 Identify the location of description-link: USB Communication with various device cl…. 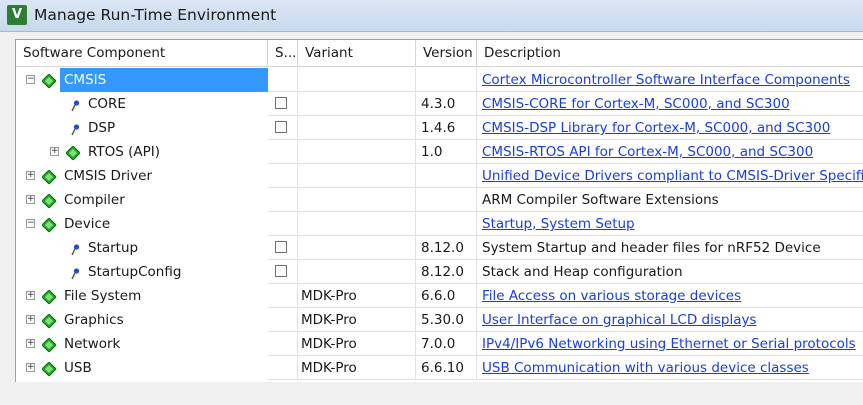
(645, 368).